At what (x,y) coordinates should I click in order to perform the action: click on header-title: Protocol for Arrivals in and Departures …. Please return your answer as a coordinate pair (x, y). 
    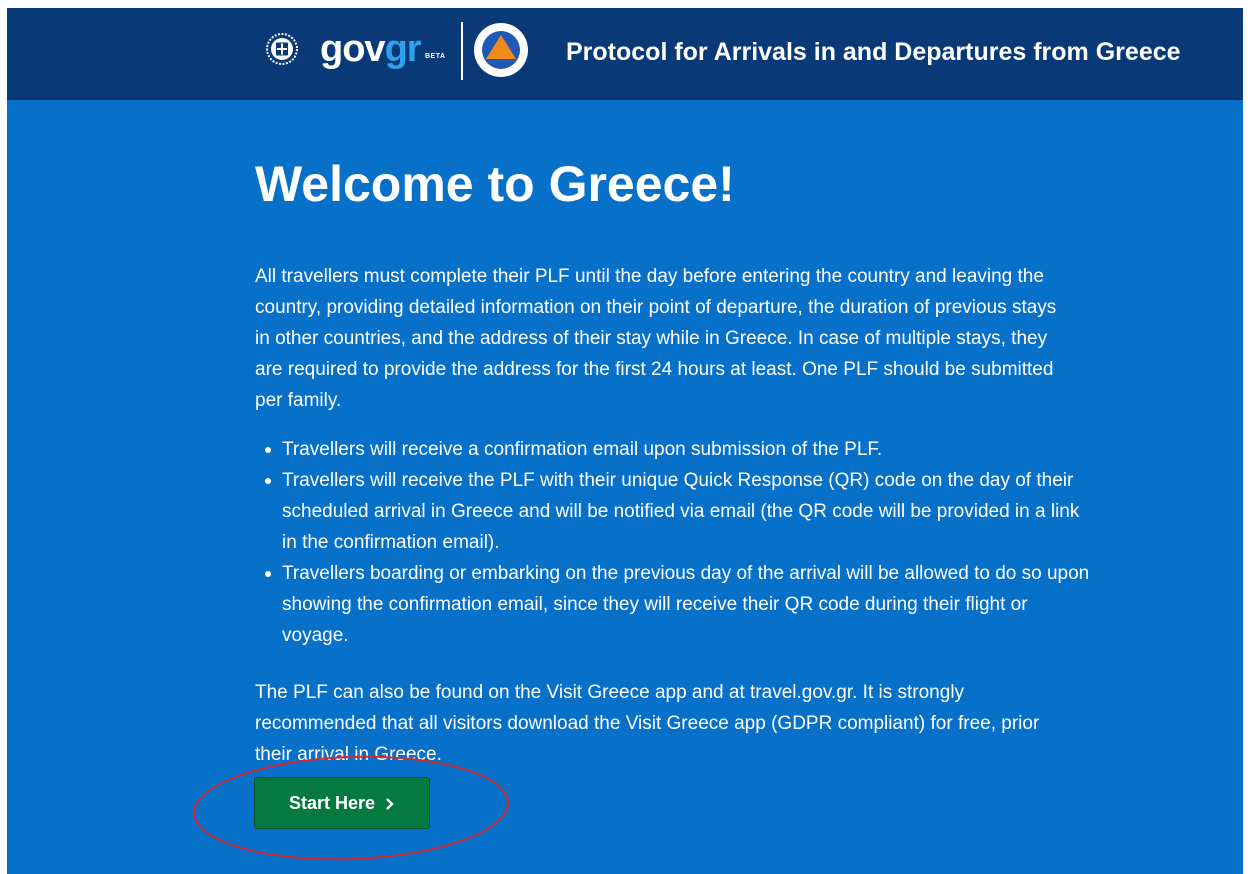
    Looking at the image, I should click on (873, 52).